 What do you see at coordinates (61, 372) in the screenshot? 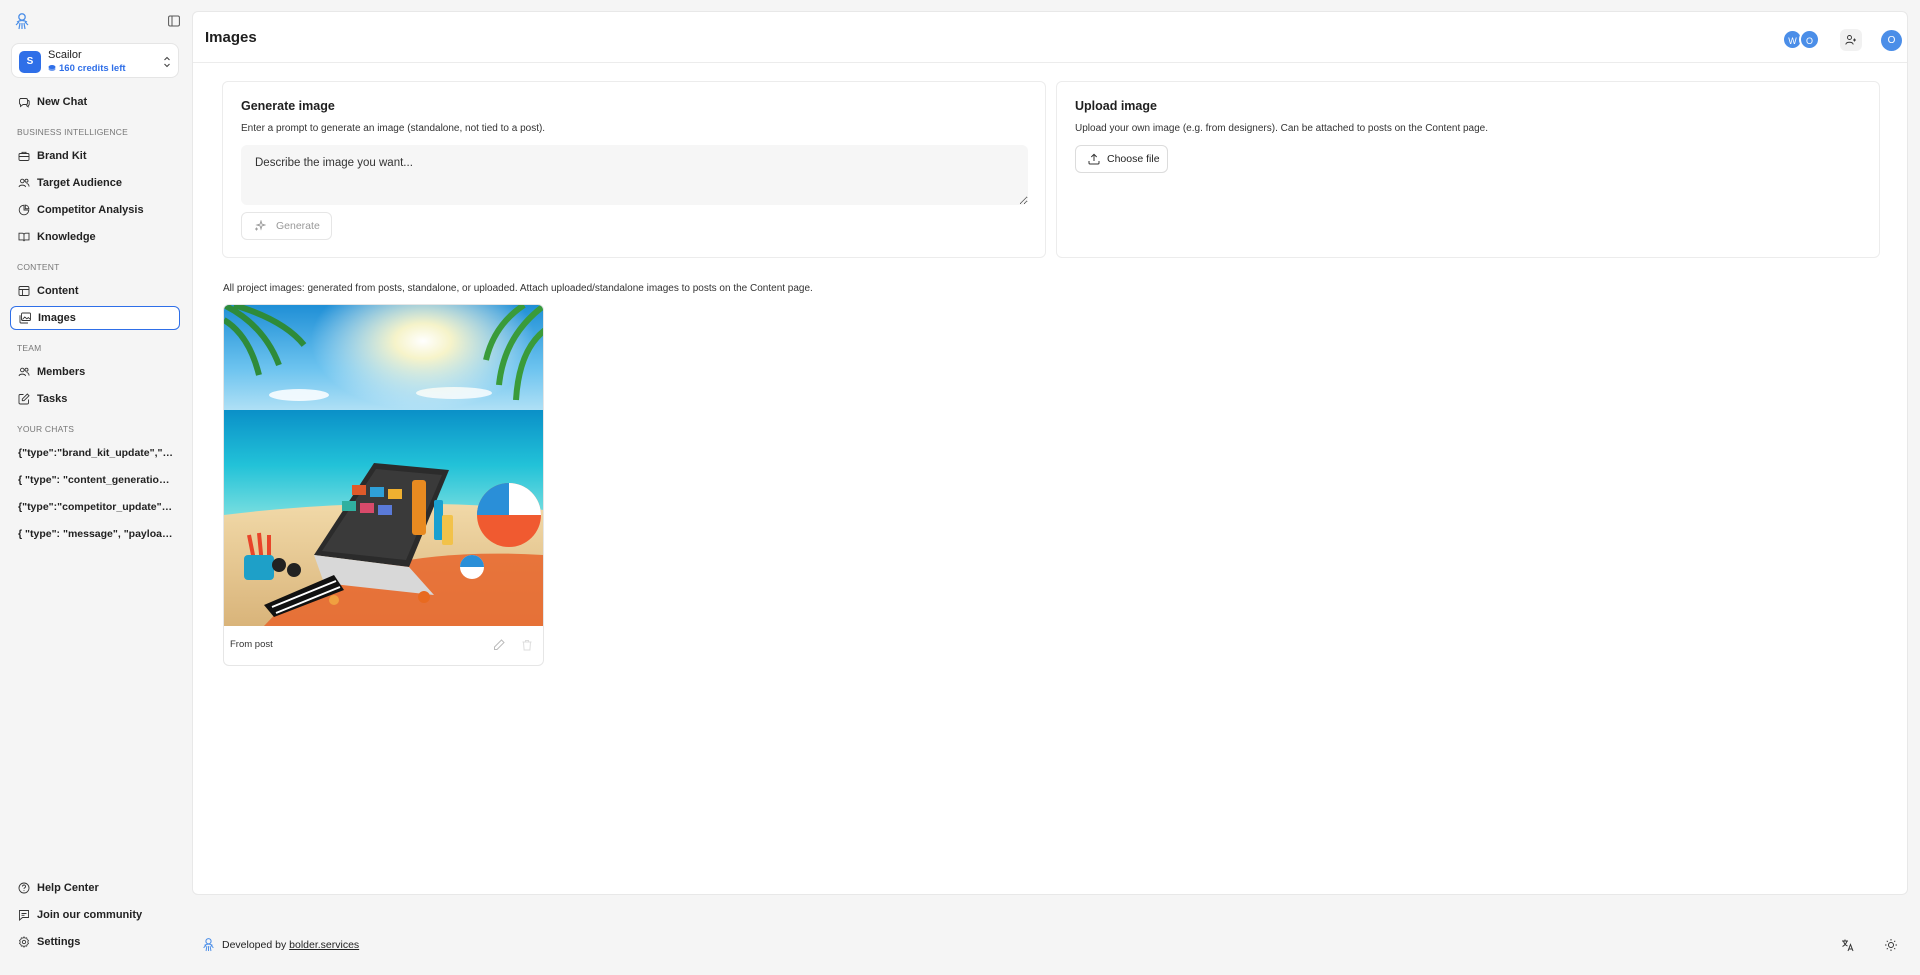
I see `nav-label: Members` at bounding box center [61, 372].